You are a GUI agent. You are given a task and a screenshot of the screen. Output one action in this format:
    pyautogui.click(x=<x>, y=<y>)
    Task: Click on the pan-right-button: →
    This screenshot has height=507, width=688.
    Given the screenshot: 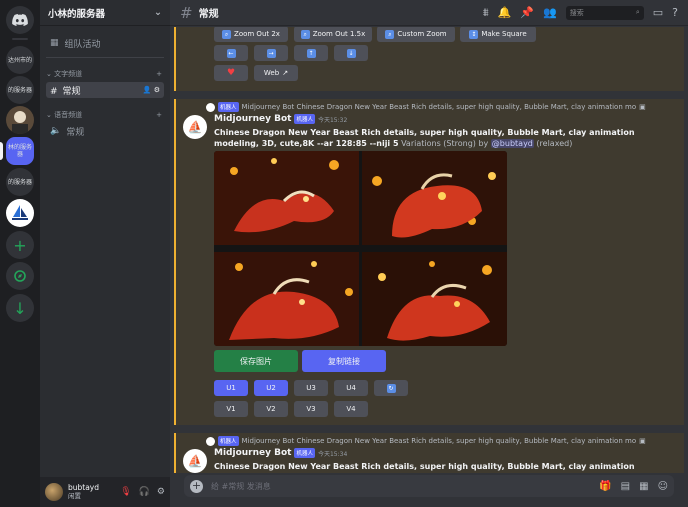 What is the action you would take?
    pyautogui.click(x=271, y=53)
    